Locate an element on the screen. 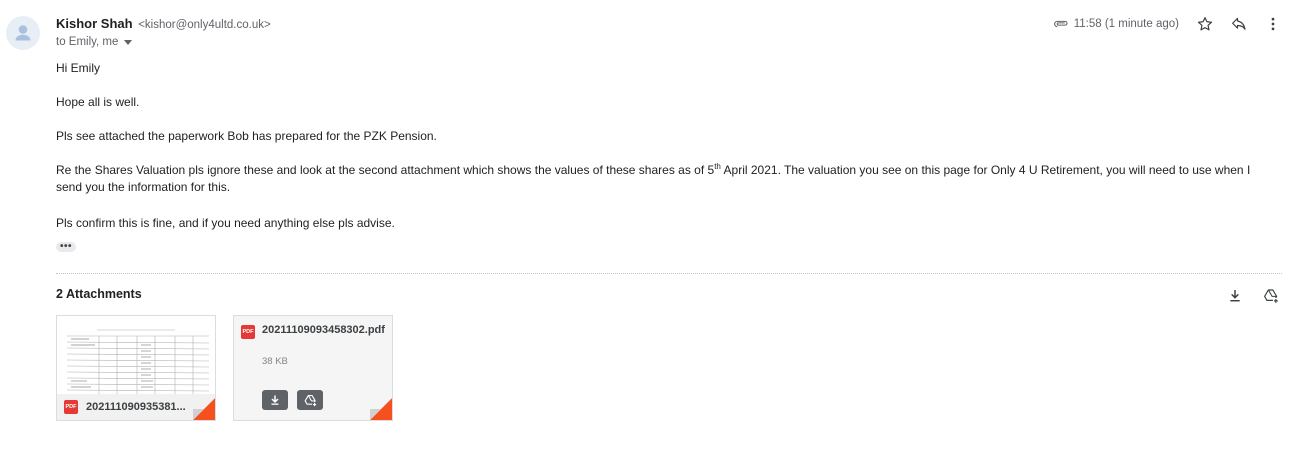 The width and height of the screenshot is (1291, 459). chevron-down-icon is located at coordinates (128, 42).